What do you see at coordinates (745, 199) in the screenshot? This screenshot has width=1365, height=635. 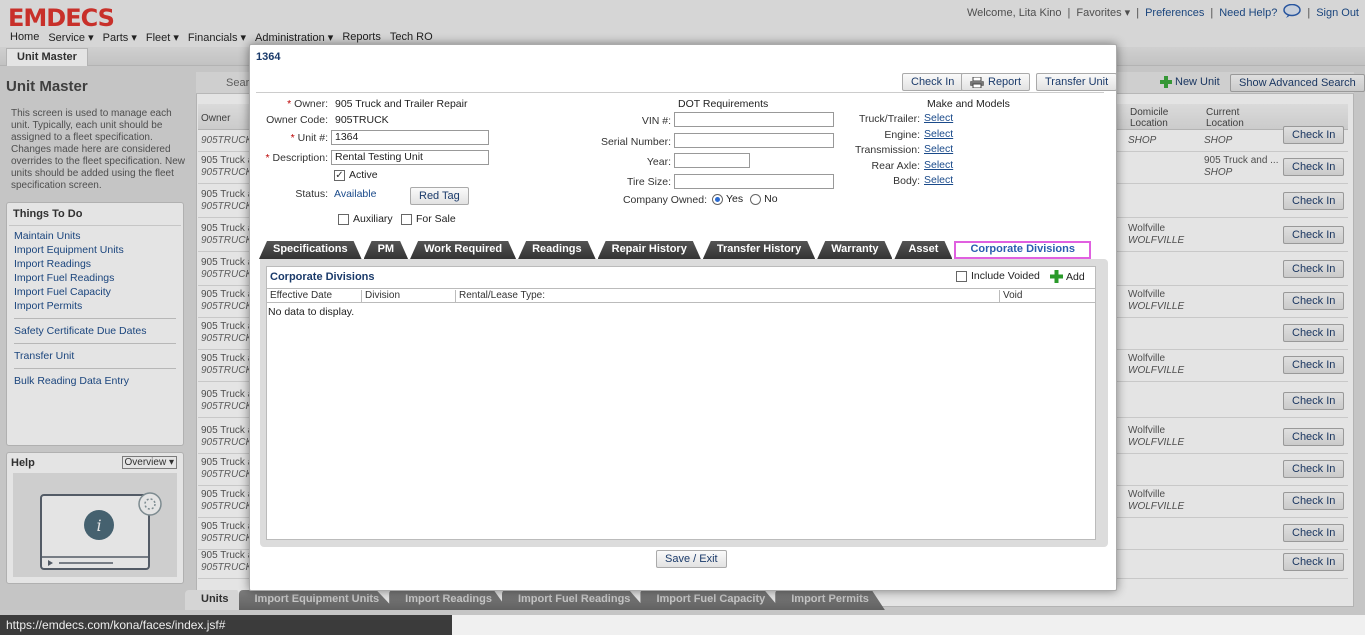 I see `company-owned-radio-group: Yes No` at bounding box center [745, 199].